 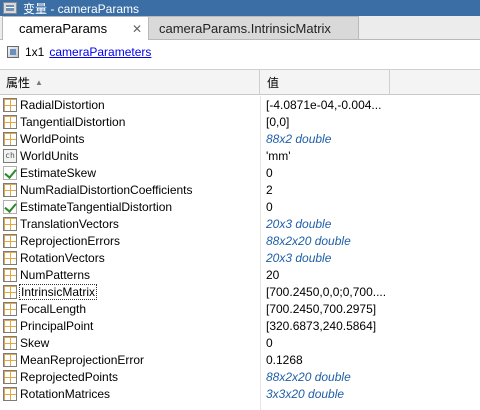 I want to click on table-row: RotationMatrices 3x3x20 double, so click(x=240, y=393).